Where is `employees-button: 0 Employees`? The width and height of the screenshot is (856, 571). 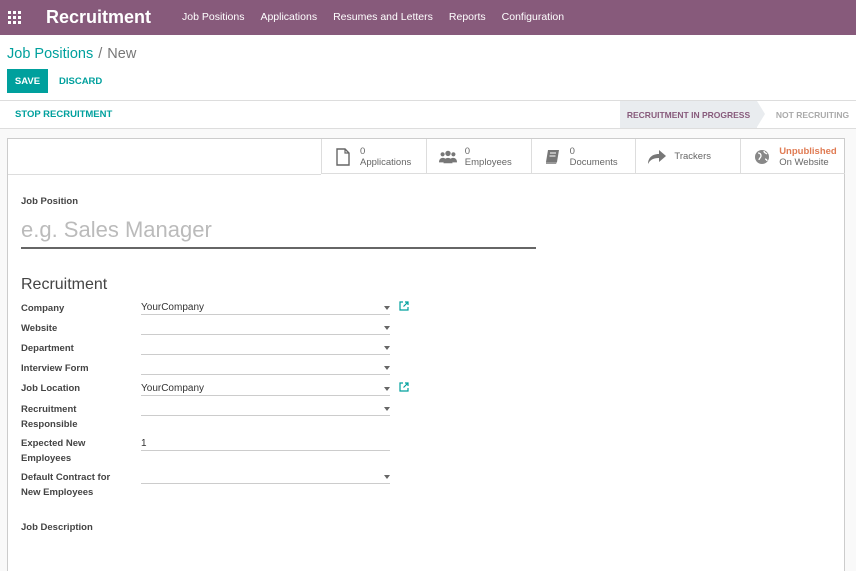 employees-button: 0 Employees is located at coordinates (478, 156).